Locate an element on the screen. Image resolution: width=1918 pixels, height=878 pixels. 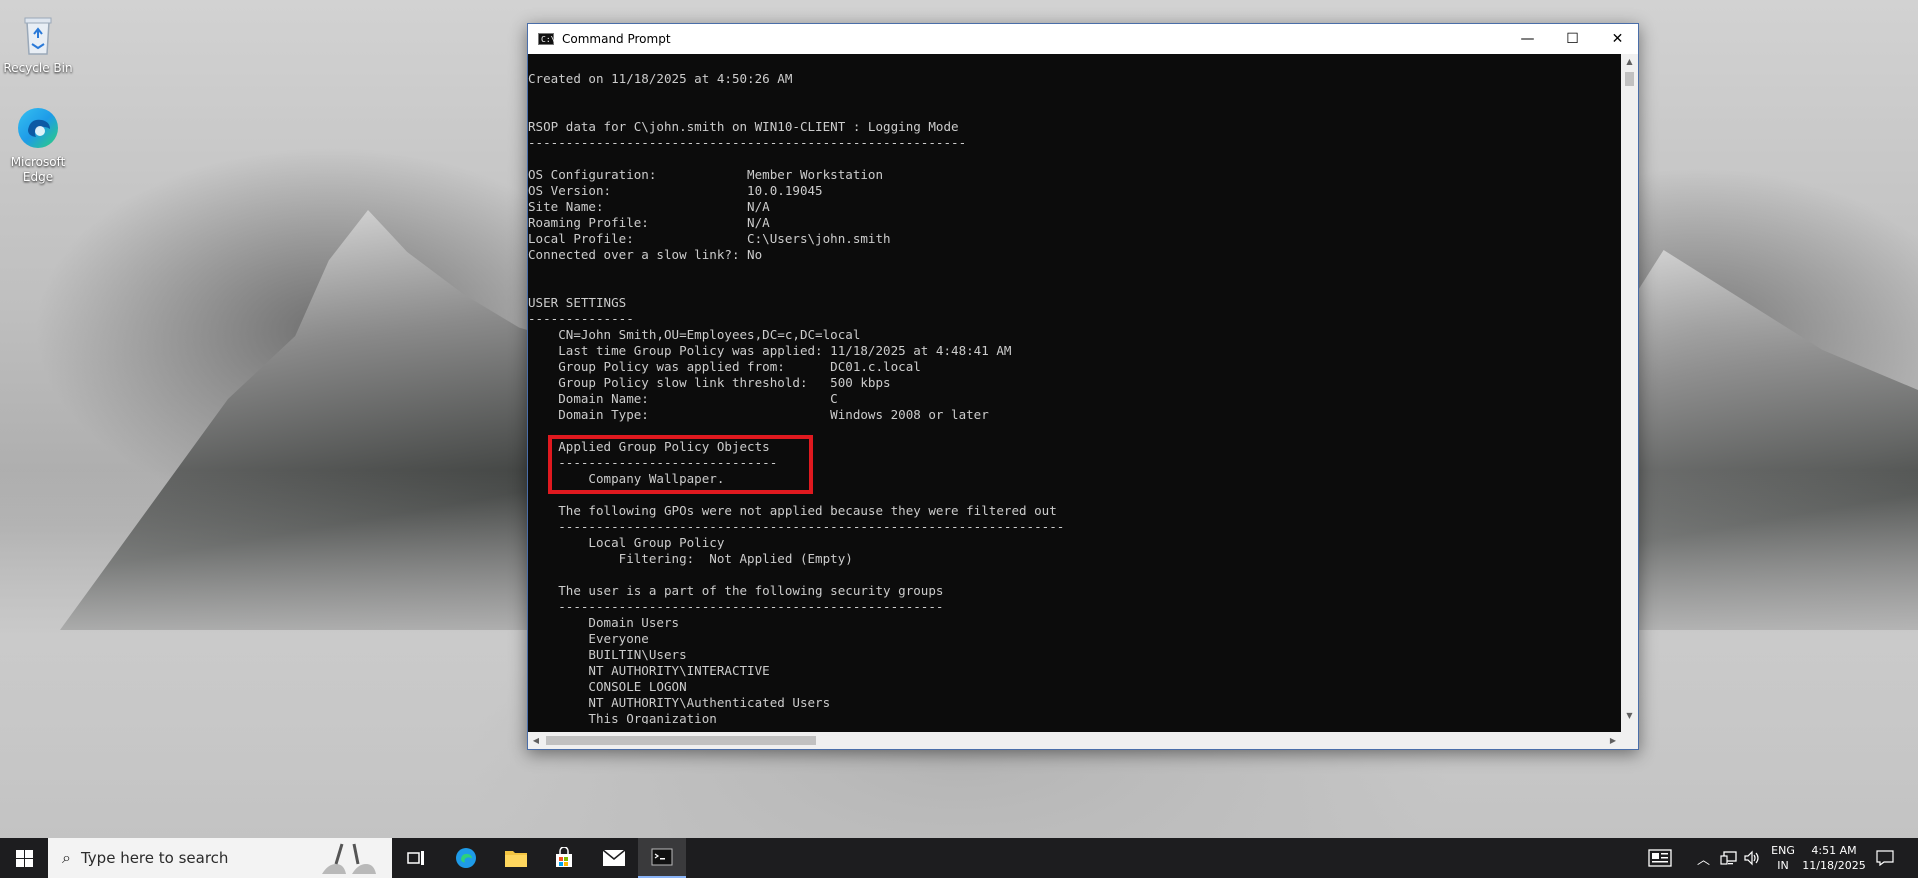
scroll-up-icon: ▲ is located at coordinates (1629, 62).